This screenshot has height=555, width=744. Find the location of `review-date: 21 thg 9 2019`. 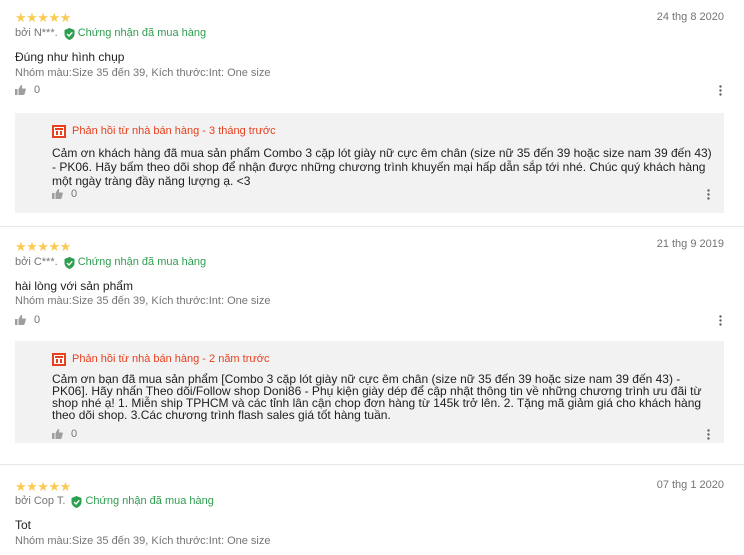

review-date: 21 thg 9 2019 is located at coordinates (690, 244).